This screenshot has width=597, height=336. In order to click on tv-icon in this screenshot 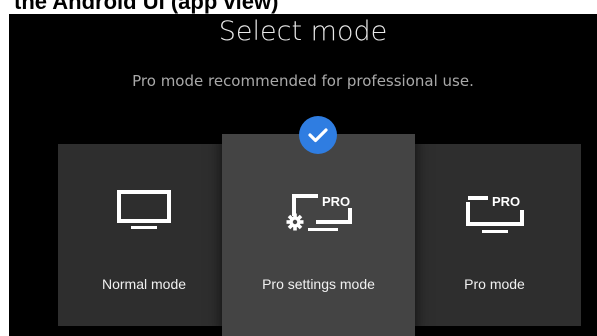, I will do `click(144, 212)`.